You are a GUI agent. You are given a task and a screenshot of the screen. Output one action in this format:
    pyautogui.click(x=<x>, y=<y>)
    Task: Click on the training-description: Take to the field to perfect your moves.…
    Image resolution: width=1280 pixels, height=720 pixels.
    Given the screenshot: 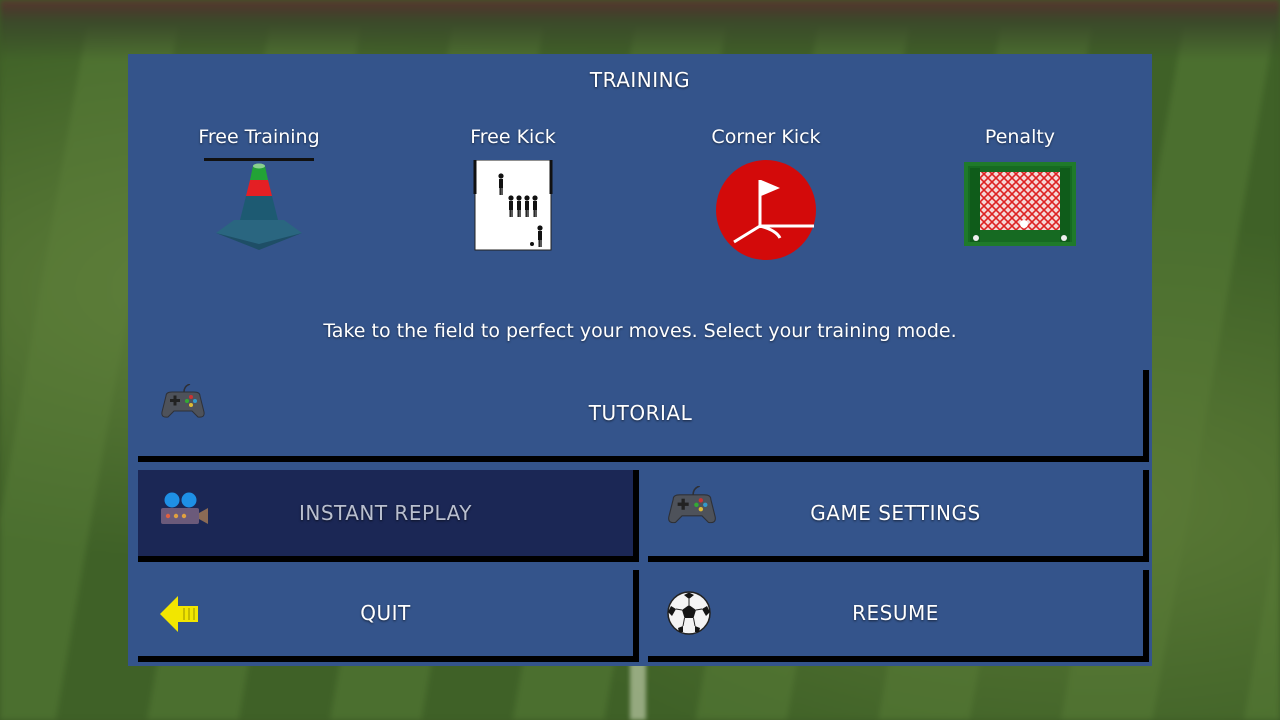 What is the action you would take?
    pyautogui.click(x=640, y=331)
    